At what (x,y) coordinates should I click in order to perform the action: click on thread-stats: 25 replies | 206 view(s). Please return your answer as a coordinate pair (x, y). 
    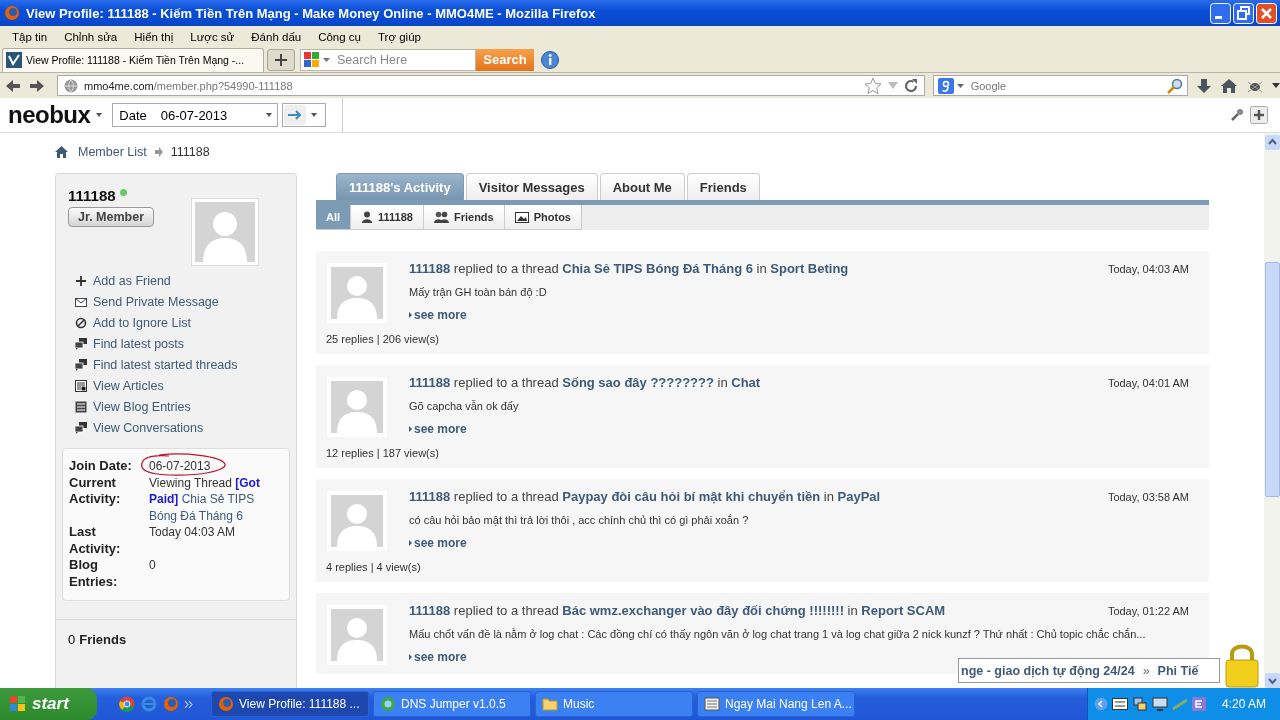
    Looking at the image, I should click on (383, 339).